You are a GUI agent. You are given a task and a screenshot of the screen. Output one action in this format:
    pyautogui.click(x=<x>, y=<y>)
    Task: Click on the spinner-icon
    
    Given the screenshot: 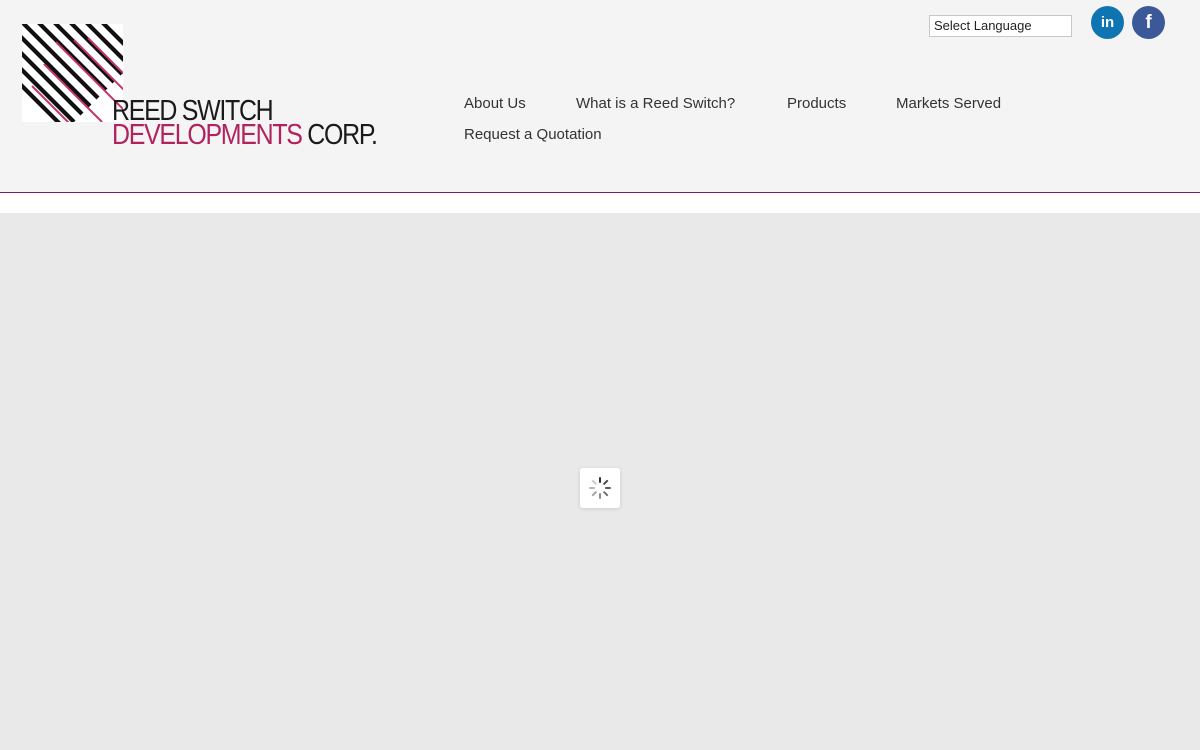 What is the action you would take?
    pyautogui.click(x=600, y=488)
    